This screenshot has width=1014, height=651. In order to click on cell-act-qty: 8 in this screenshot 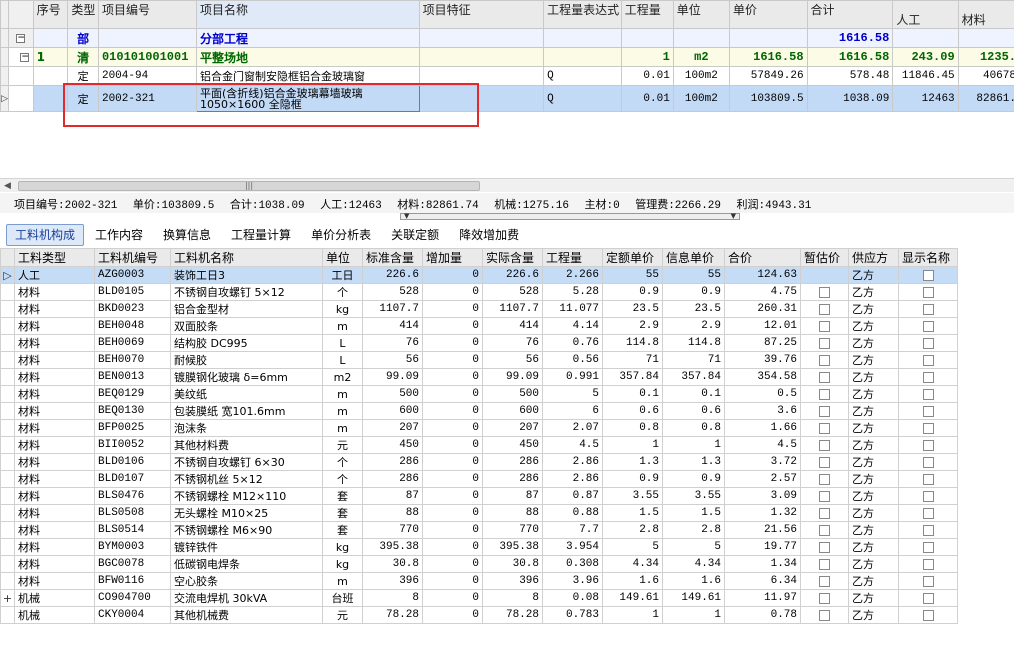, I will do `click(512, 598)`.